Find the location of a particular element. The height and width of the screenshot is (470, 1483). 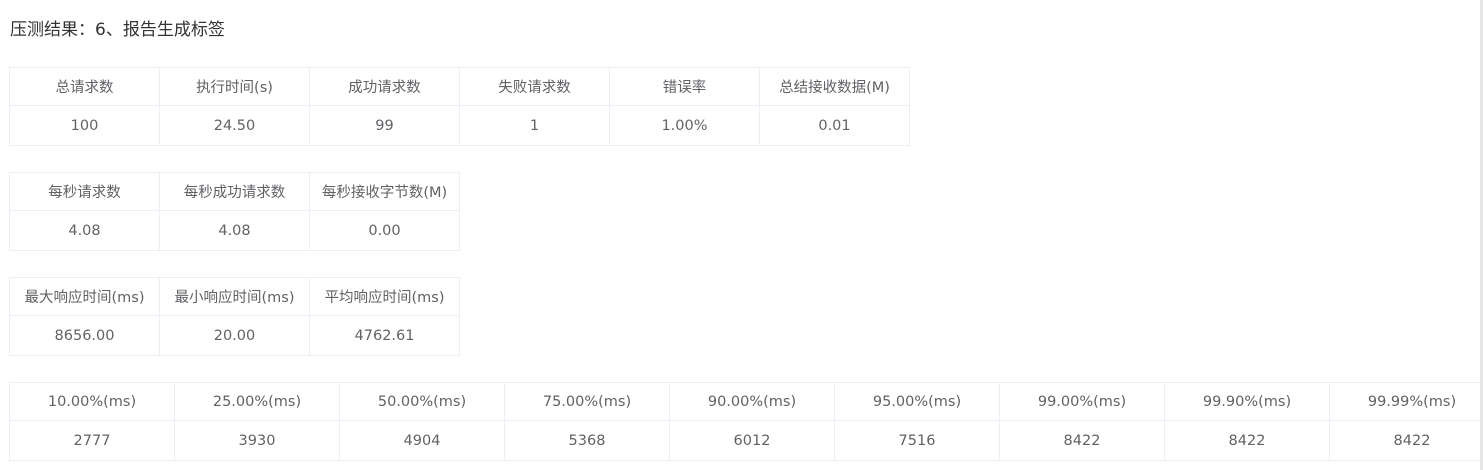

rate-table: 每秒请求数 每秒成功请求数 每秒接收字节数(M) 4.08 4.08 0.00 is located at coordinates (234, 211).